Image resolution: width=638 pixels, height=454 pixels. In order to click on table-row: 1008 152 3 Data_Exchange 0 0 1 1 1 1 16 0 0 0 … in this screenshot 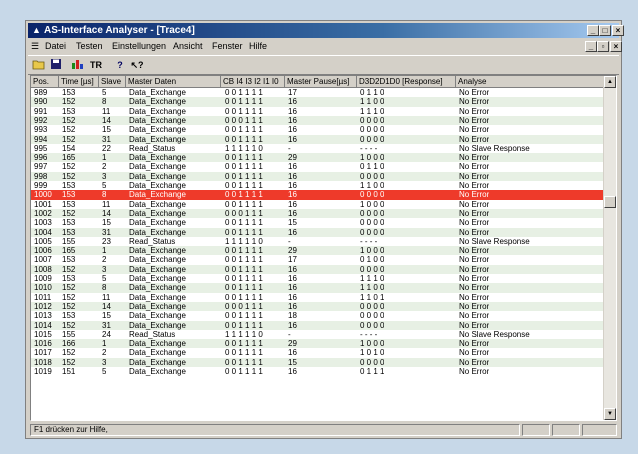, I will do `click(318, 269)`.